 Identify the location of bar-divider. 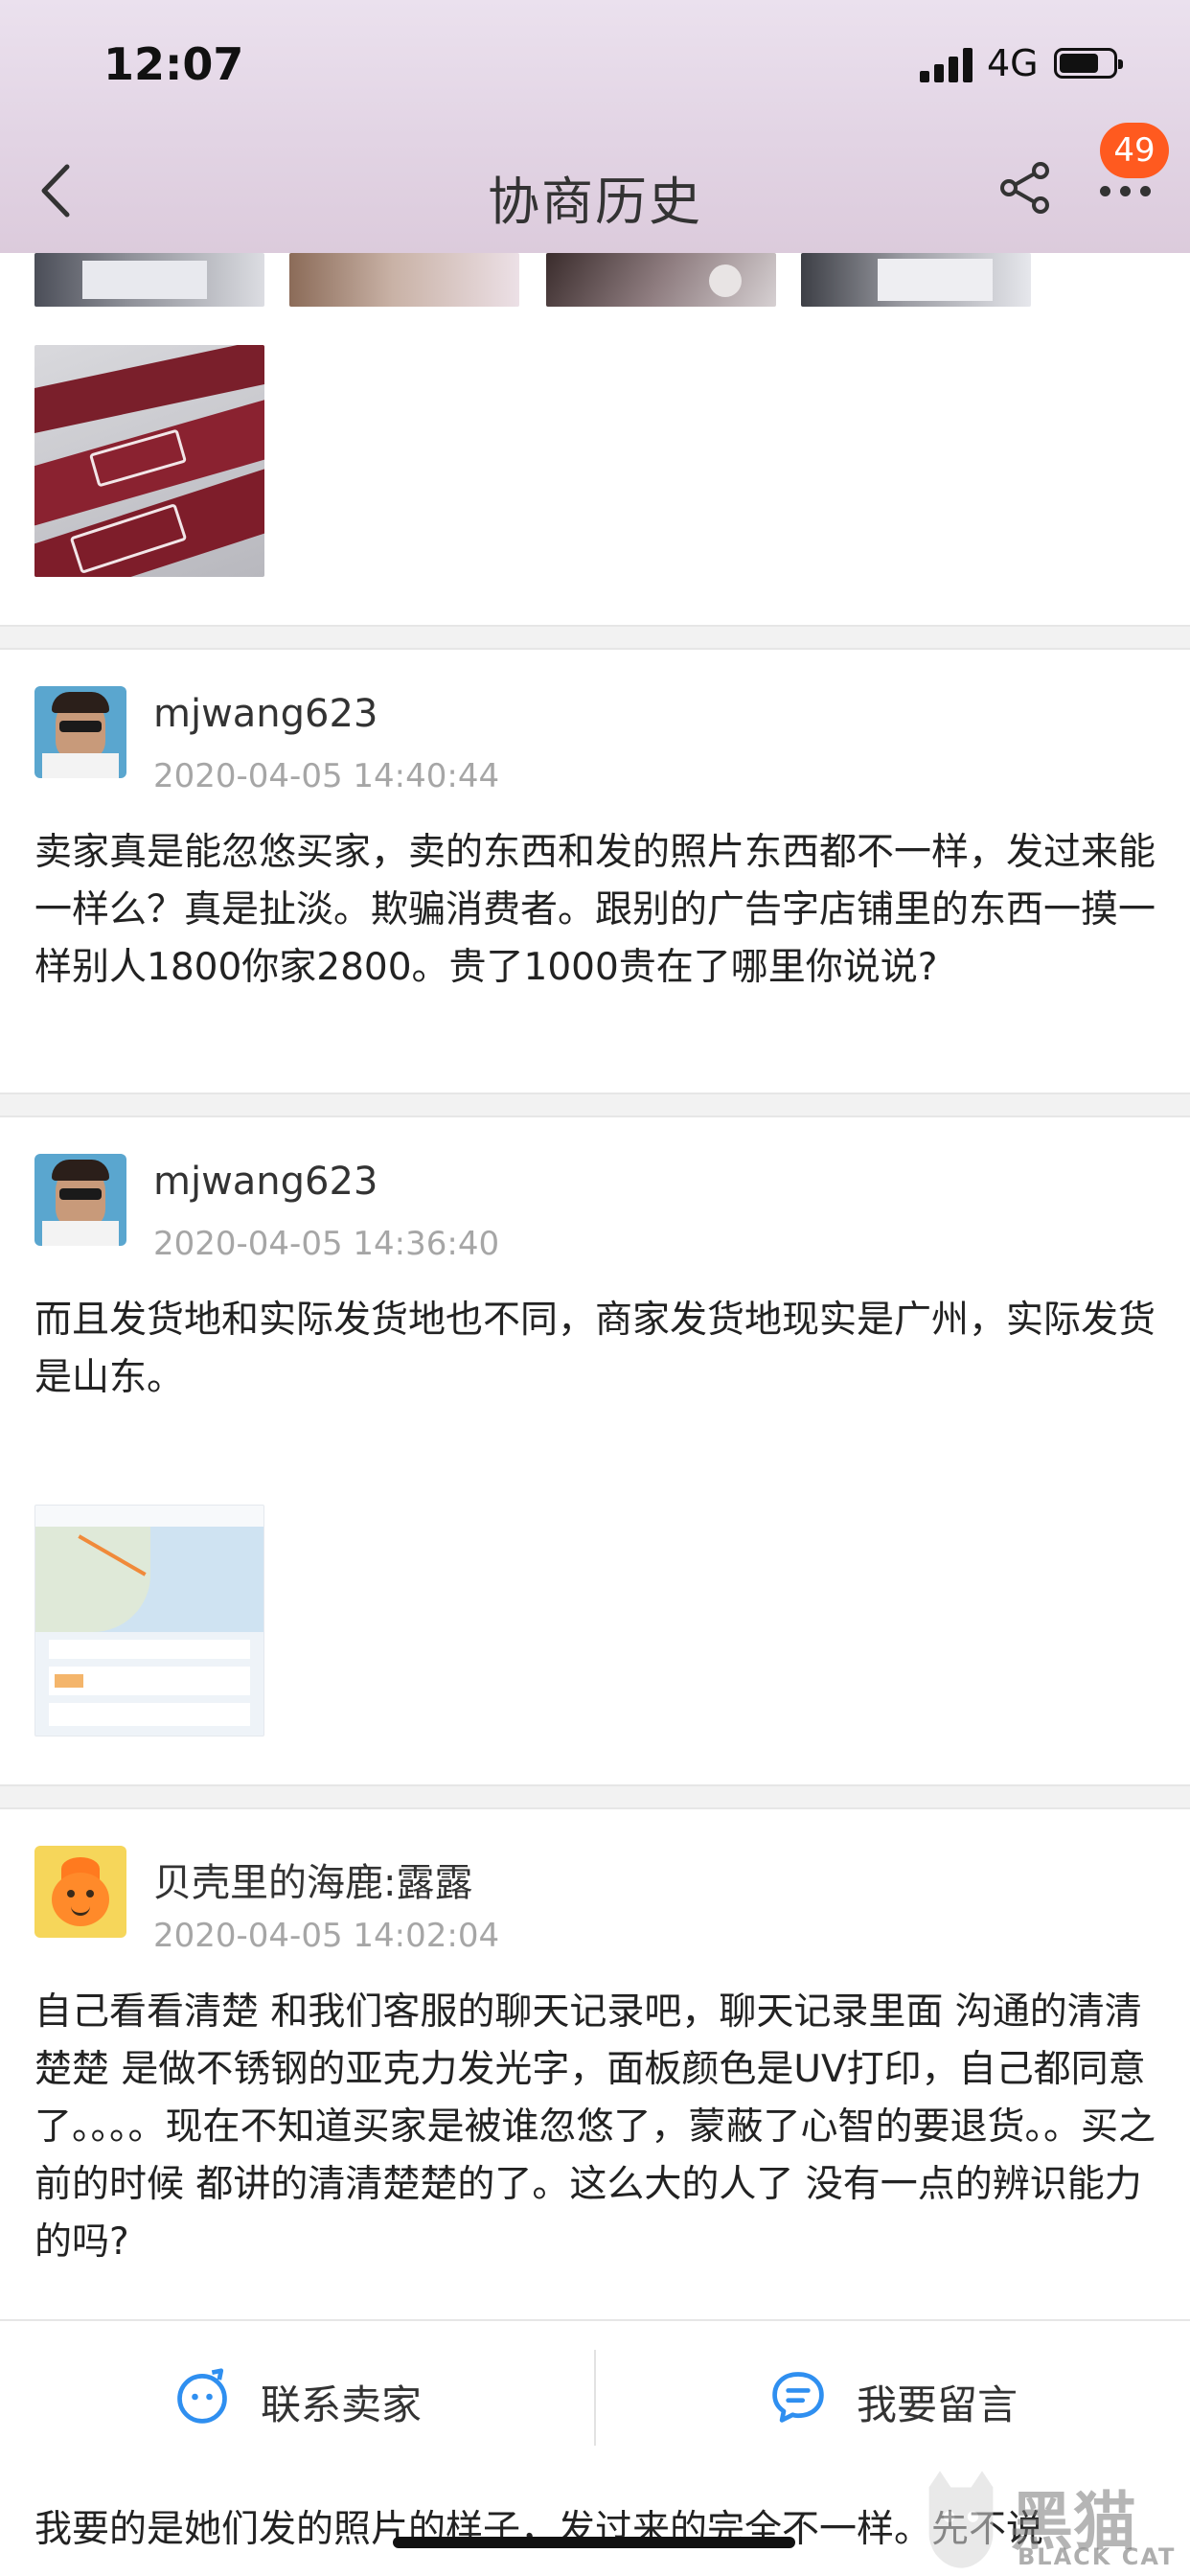
(595, 2398).